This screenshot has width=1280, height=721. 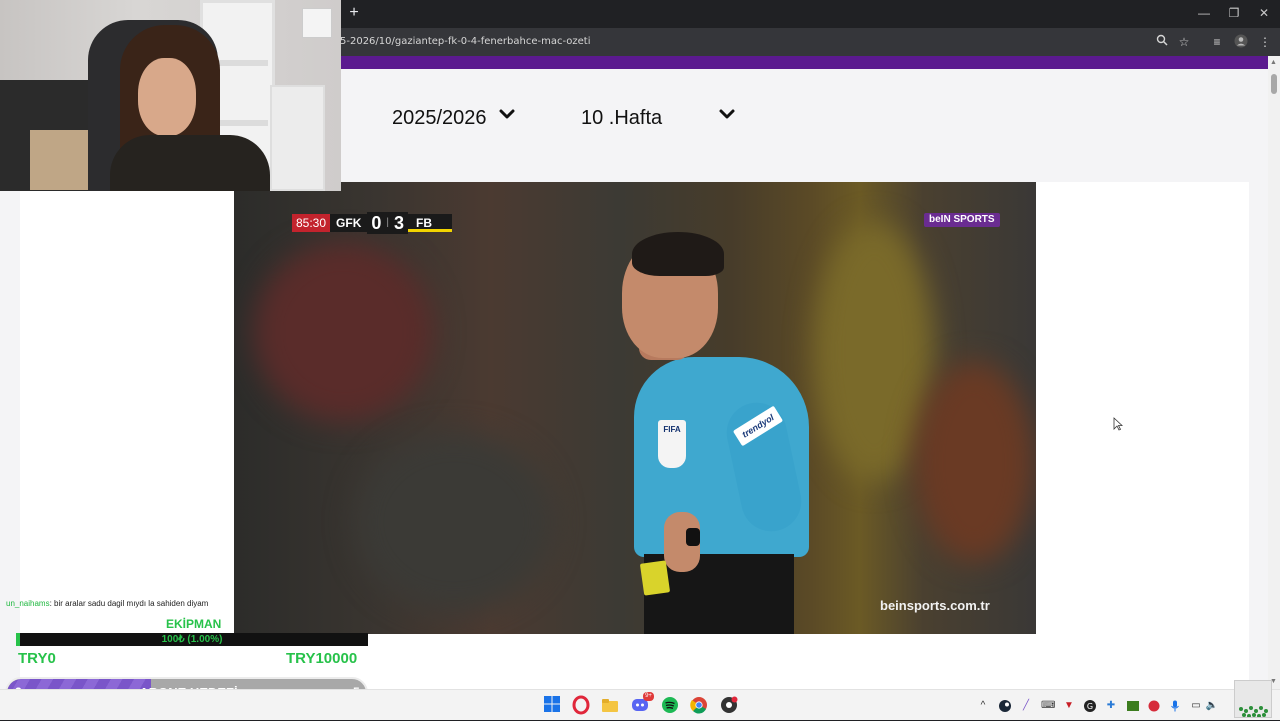 What do you see at coordinates (962, 220) in the screenshot?
I see `broadcaster-logo: beIN SPORTS` at bounding box center [962, 220].